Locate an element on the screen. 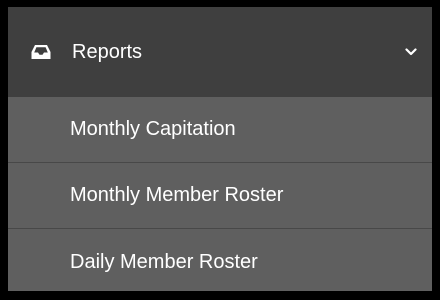  reports-label: Reports is located at coordinates (107, 51).